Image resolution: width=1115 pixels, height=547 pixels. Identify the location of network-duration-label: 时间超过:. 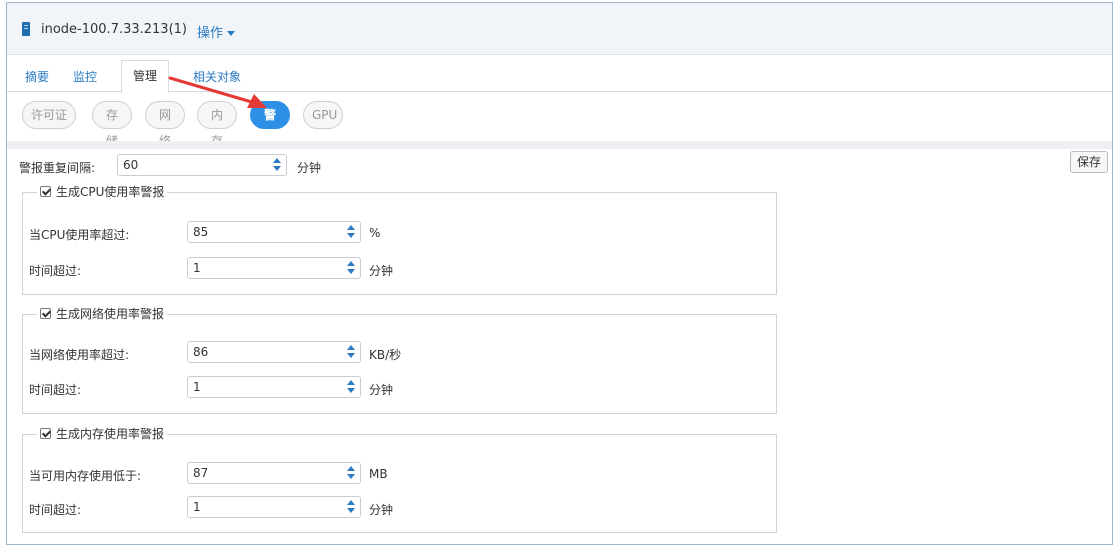
(55, 390).